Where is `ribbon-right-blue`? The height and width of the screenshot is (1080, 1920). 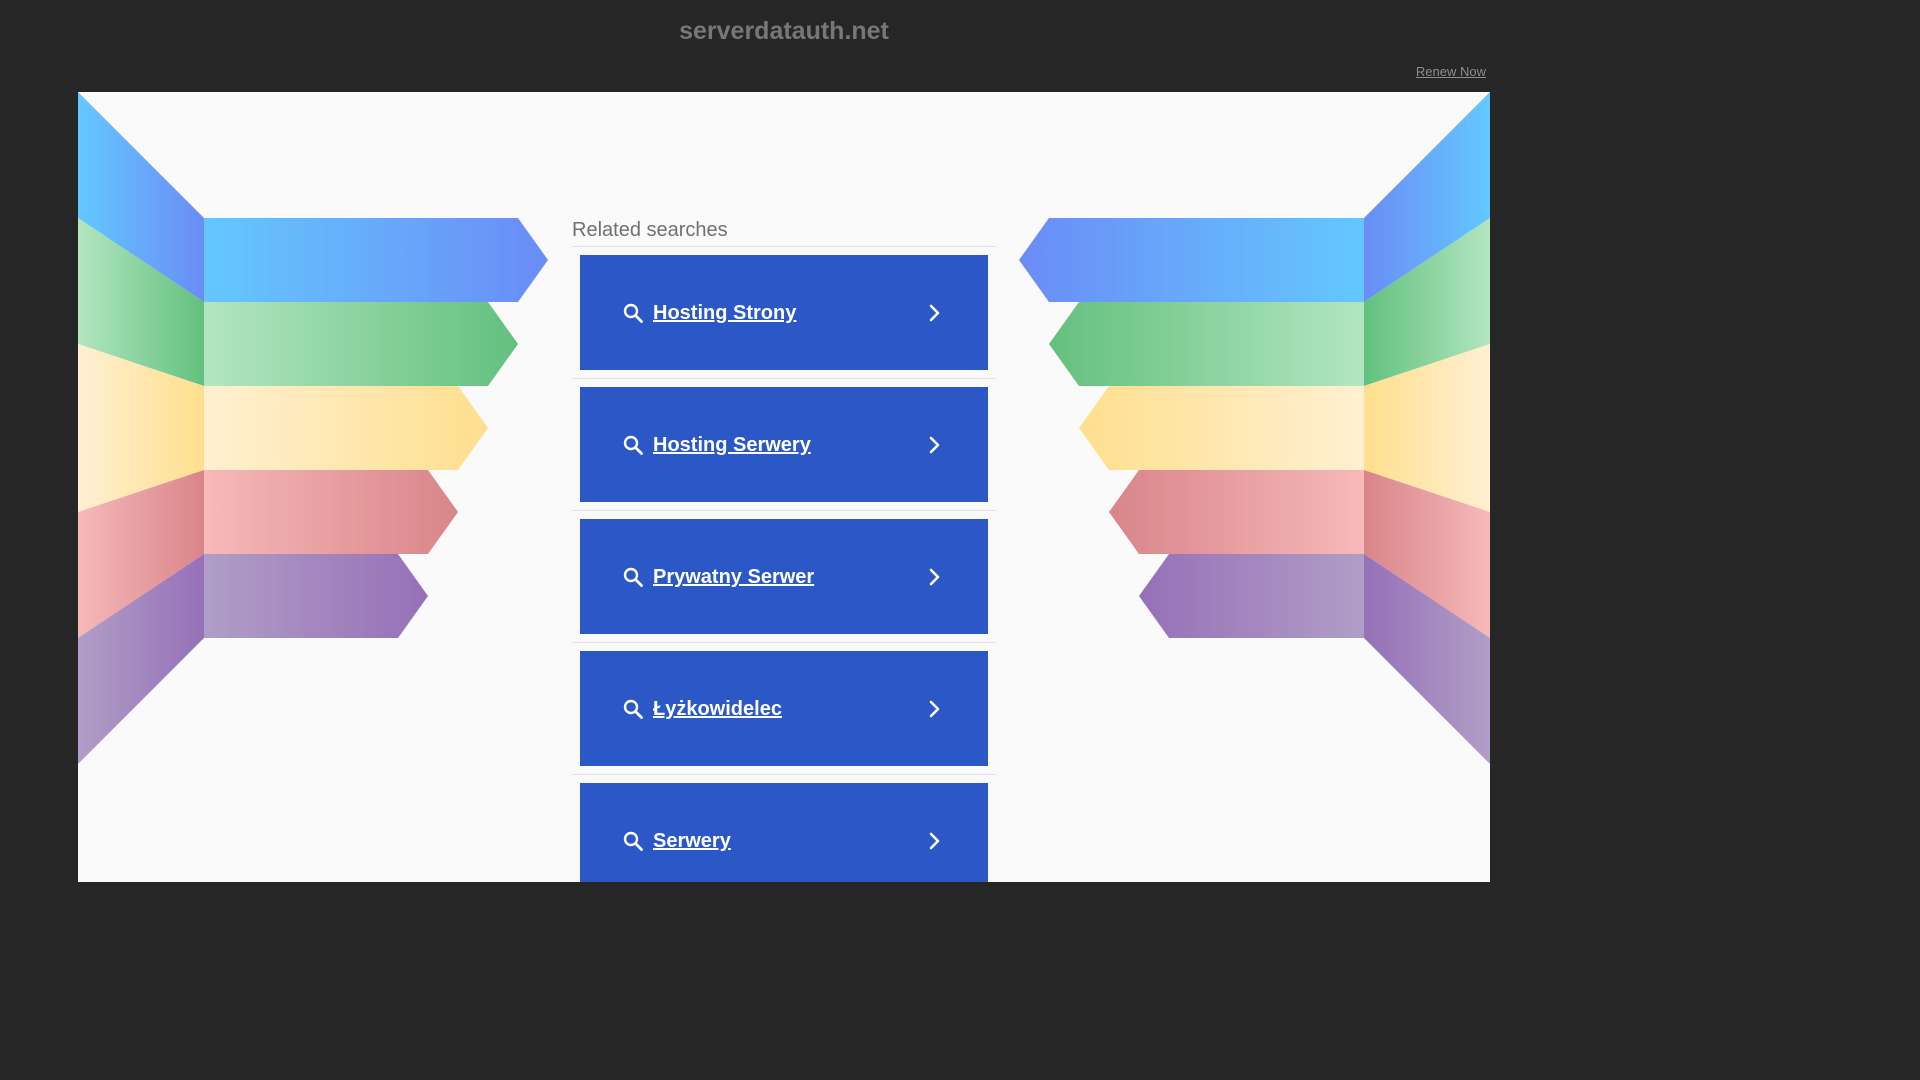
ribbon-right-blue is located at coordinates (1191, 260).